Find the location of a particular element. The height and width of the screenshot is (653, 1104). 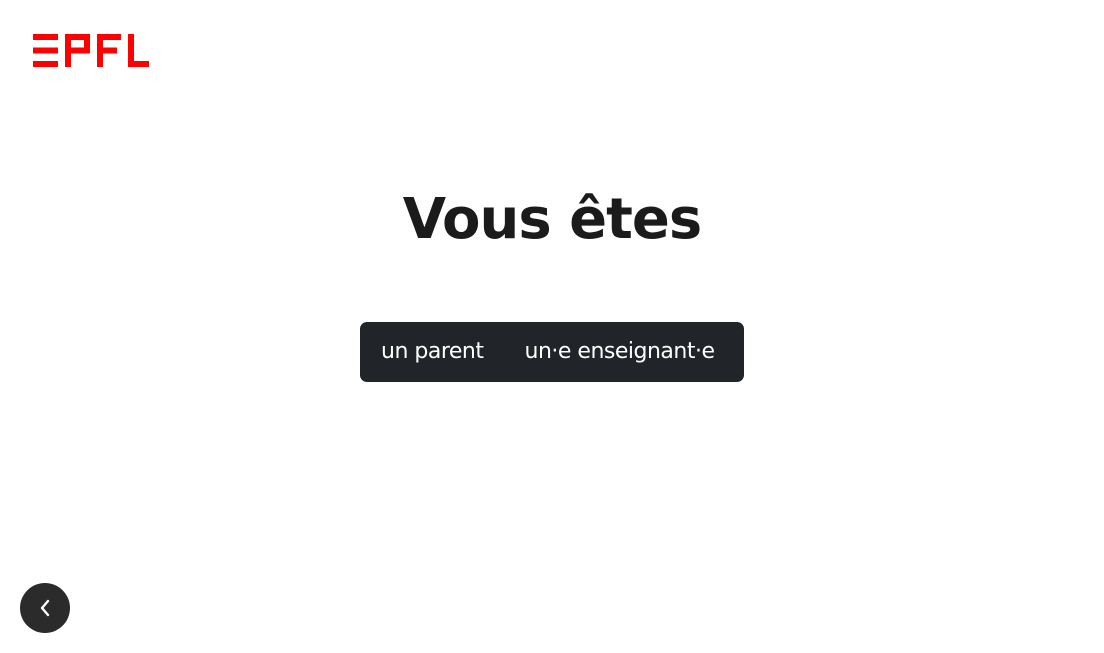

role-choice-group: un parent un·e enseignant·e is located at coordinates (552, 352).